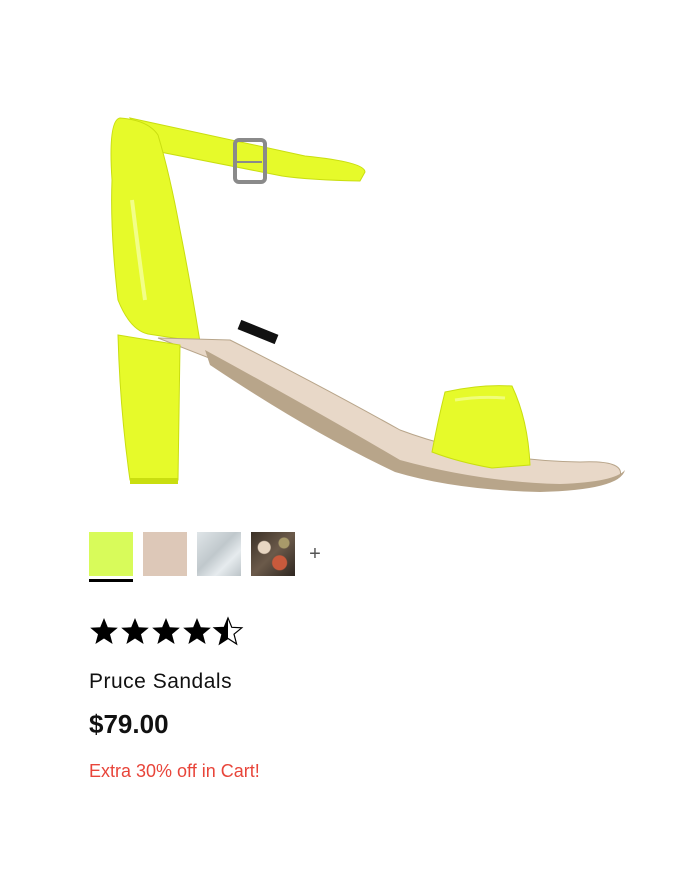 This screenshot has width=684, height=876. What do you see at coordinates (111, 554) in the screenshot?
I see `swatch-color-neon-yellow` at bounding box center [111, 554].